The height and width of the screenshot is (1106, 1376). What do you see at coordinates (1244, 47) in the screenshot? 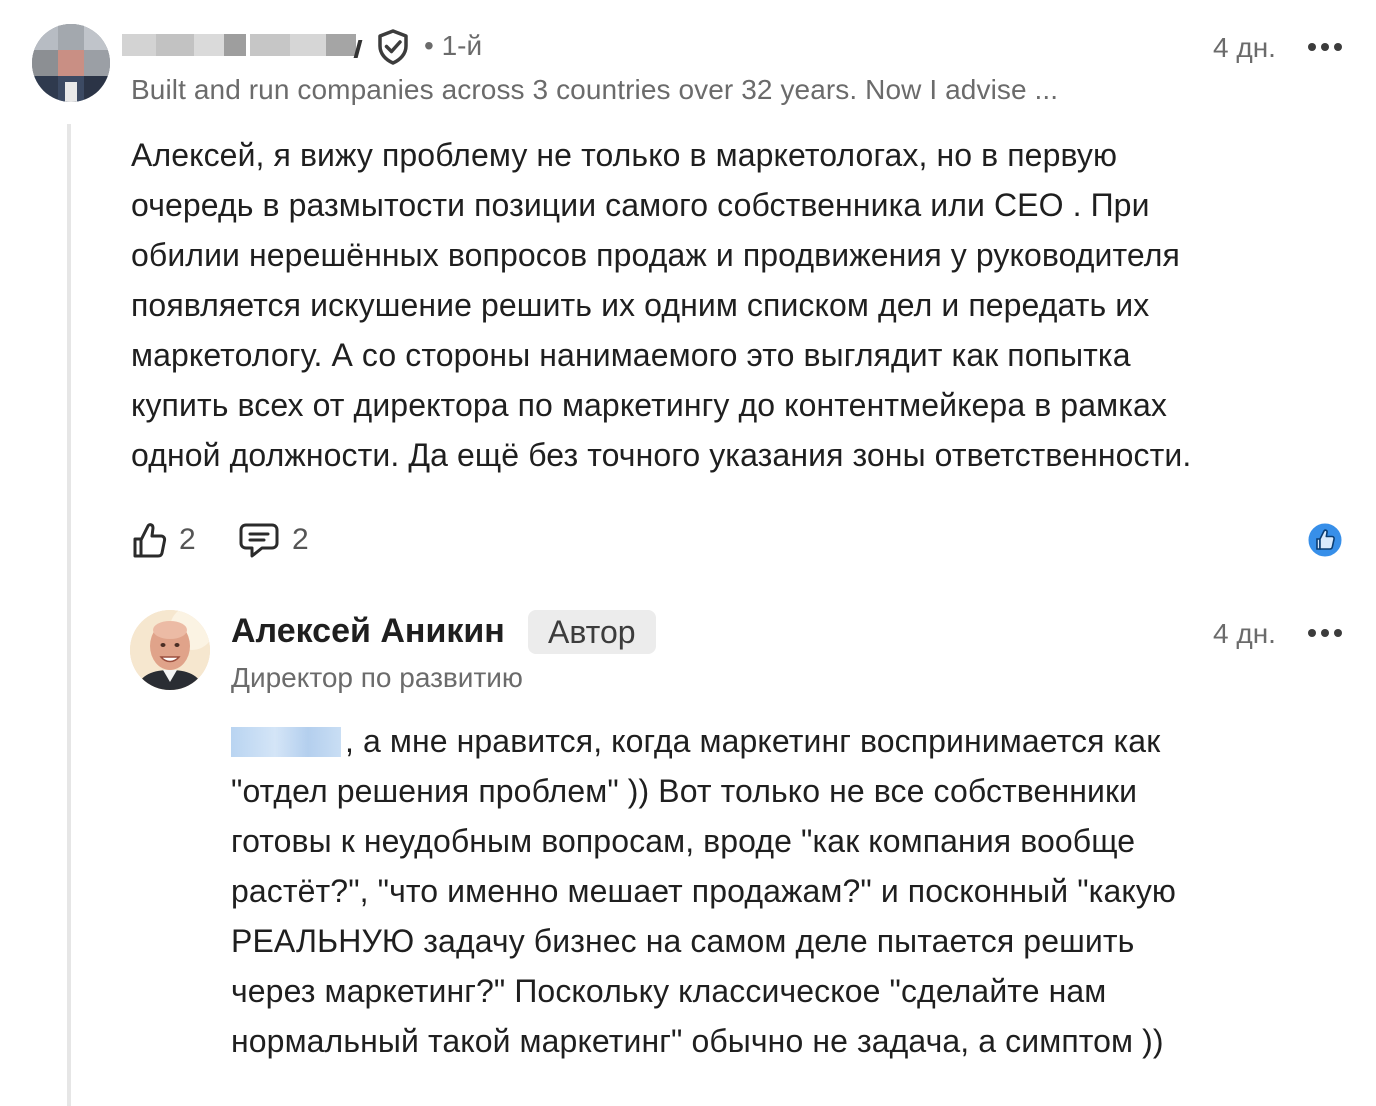
I see `comment-time: 4 дн.` at bounding box center [1244, 47].